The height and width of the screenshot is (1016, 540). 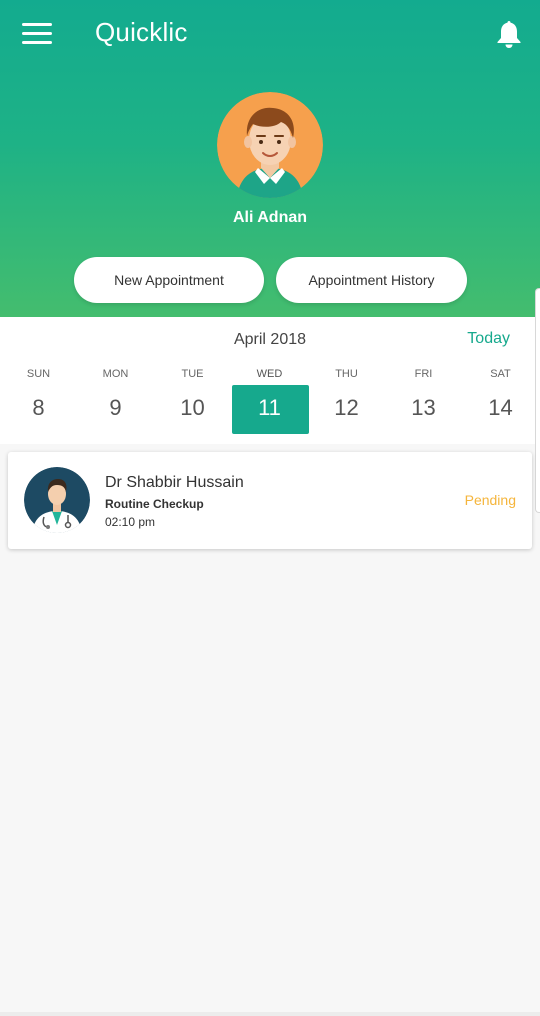 I want to click on doctor-name: Dr Shabbir Hussain, so click(x=174, y=482).